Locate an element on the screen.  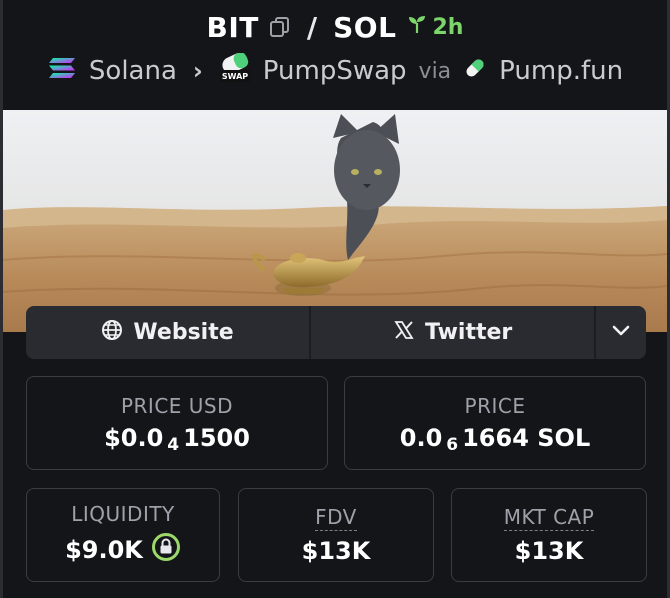
solana-icon is located at coordinates (62, 71).